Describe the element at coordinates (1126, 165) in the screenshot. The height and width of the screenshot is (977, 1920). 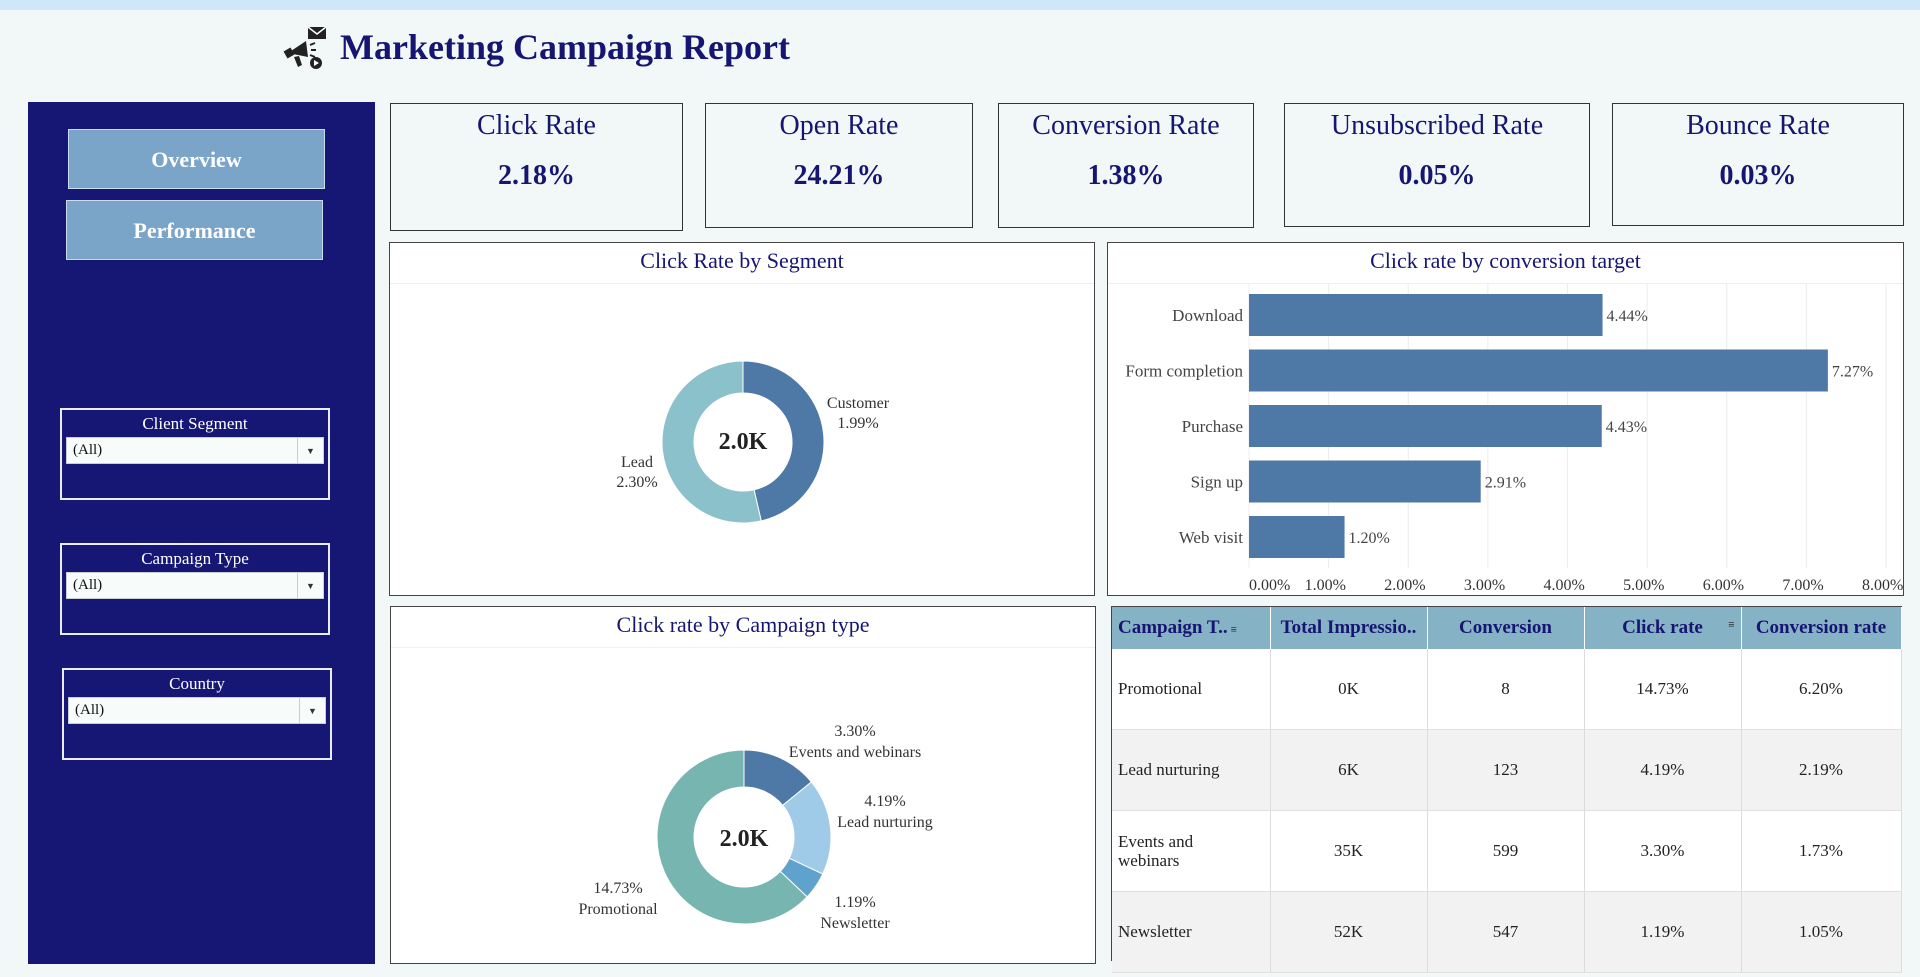
I see `kpi-conversion-rate: Conversion Rate 1.38%` at that location.